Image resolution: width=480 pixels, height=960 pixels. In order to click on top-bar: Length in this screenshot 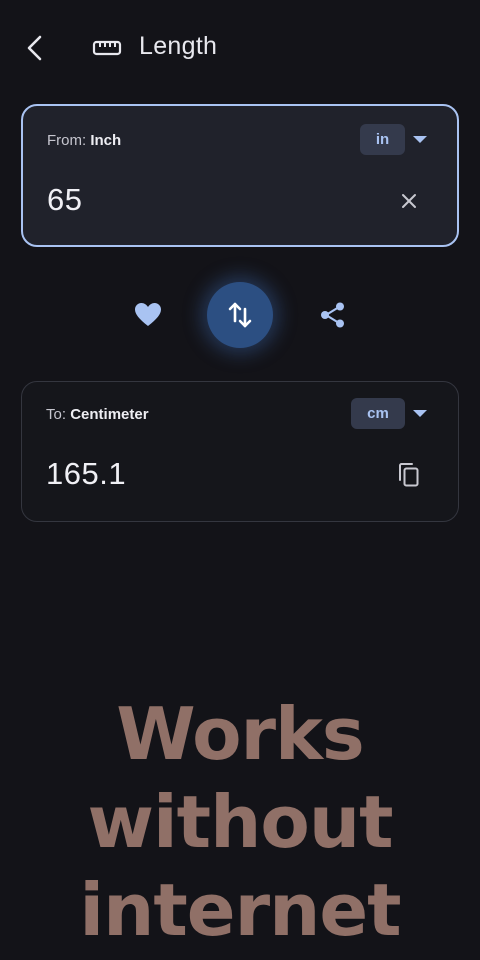, I will do `click(240, 48)`.